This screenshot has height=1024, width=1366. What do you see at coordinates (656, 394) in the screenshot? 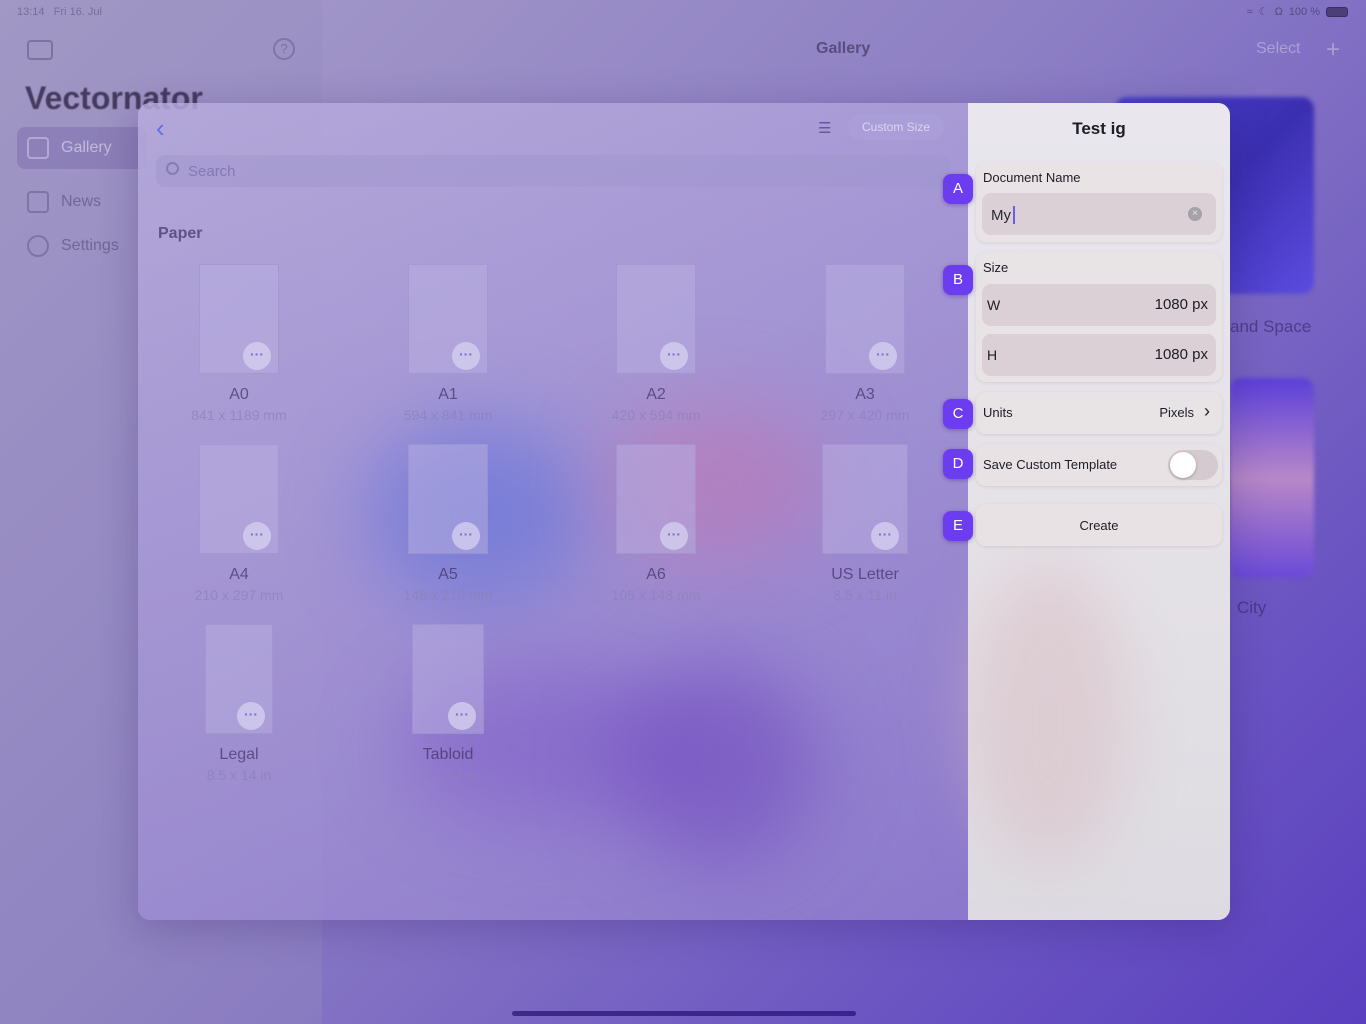
I see `template-name: A2` at bounding box center [656, 394].